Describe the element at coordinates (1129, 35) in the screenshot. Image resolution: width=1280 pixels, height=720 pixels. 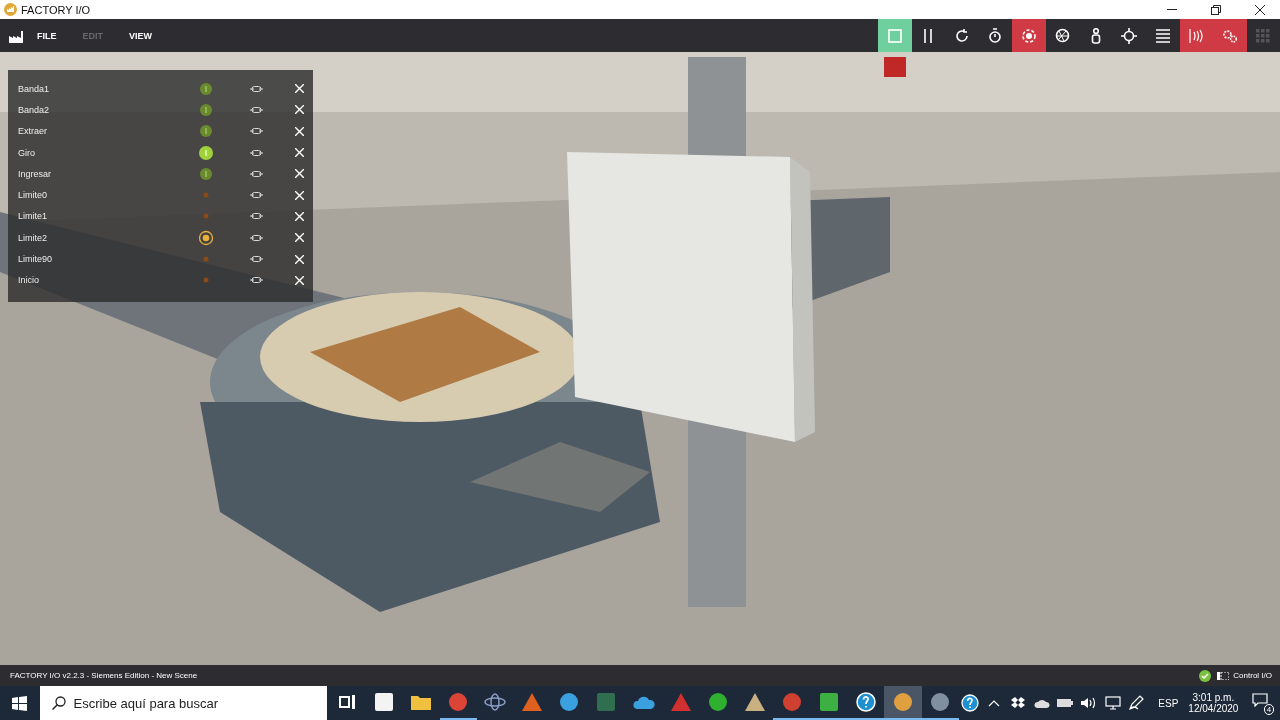
I see `crosshair-icon` at that location.